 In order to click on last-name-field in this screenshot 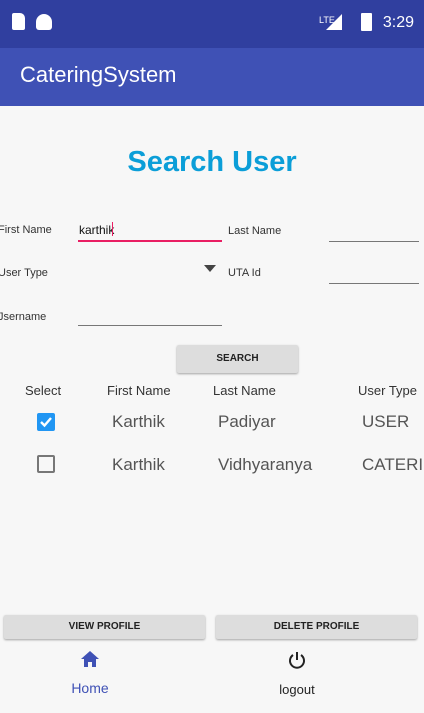, I will do `click(374, 231)`.